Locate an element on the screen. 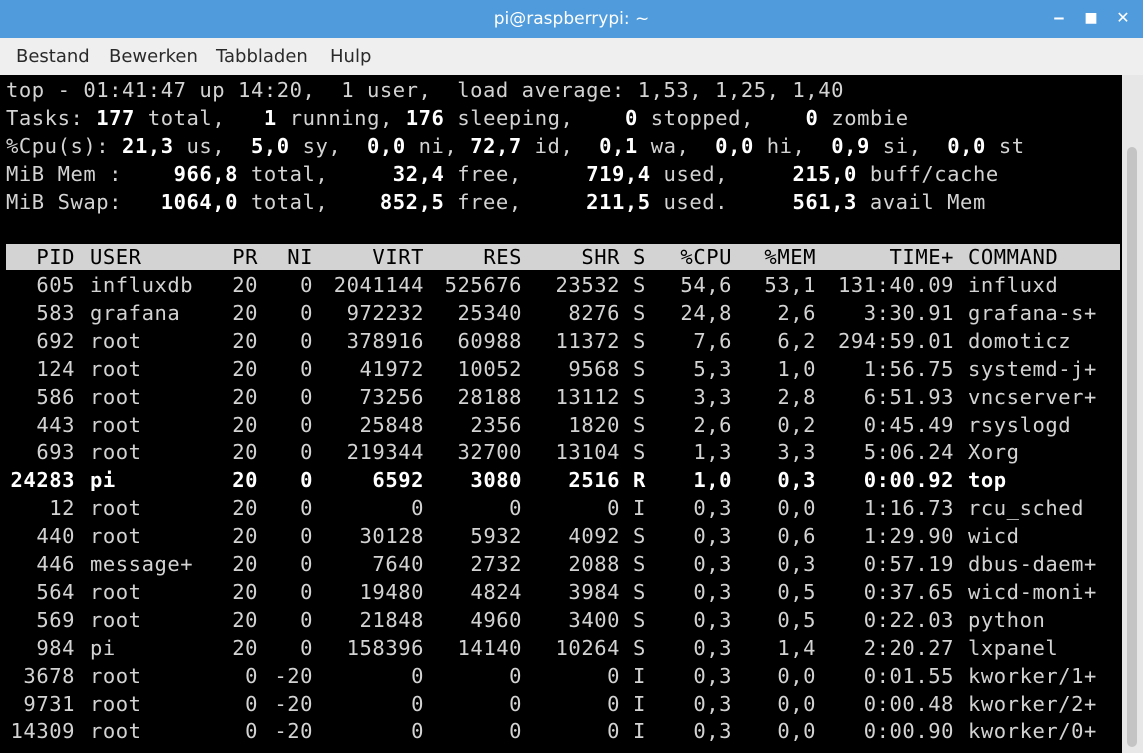 This screenshot has height=753, width=1143. col-mem: %MEM is located at coordinates (790, 257).